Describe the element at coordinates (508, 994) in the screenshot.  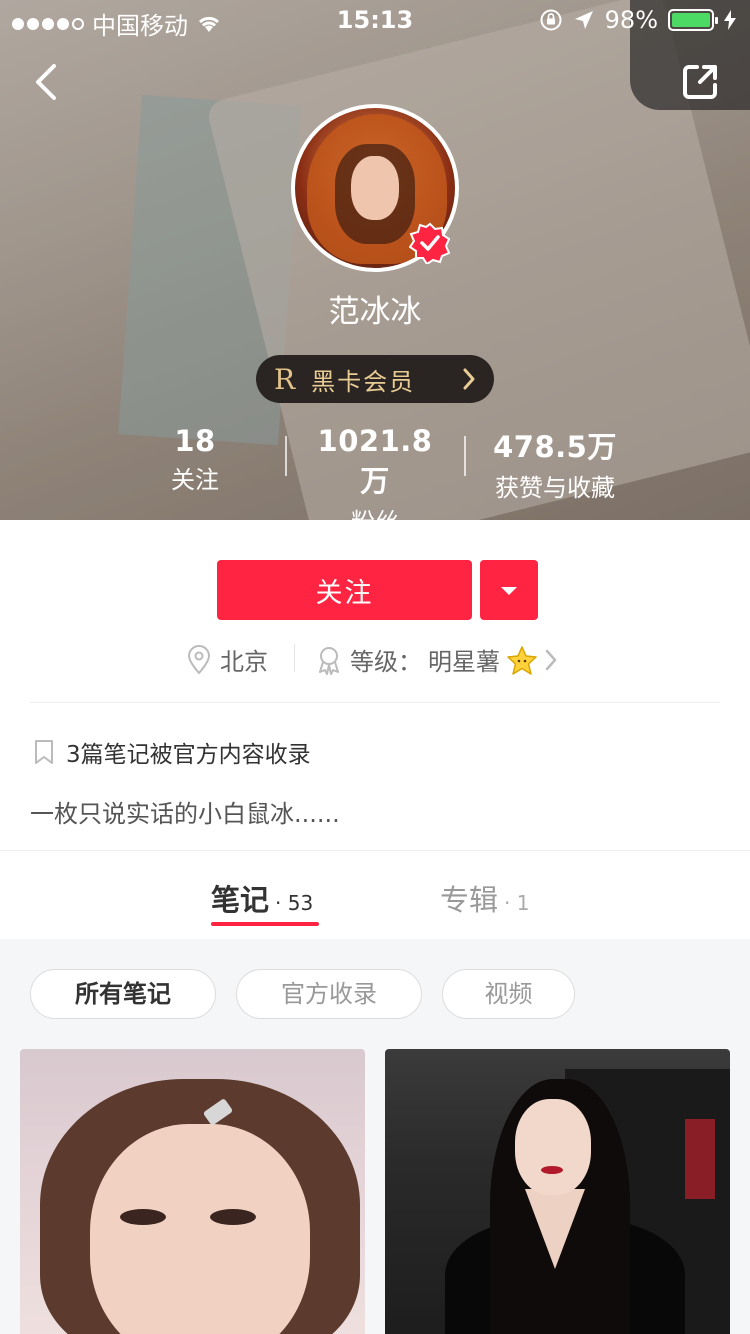
I see `filter-video: 视频` at that location.